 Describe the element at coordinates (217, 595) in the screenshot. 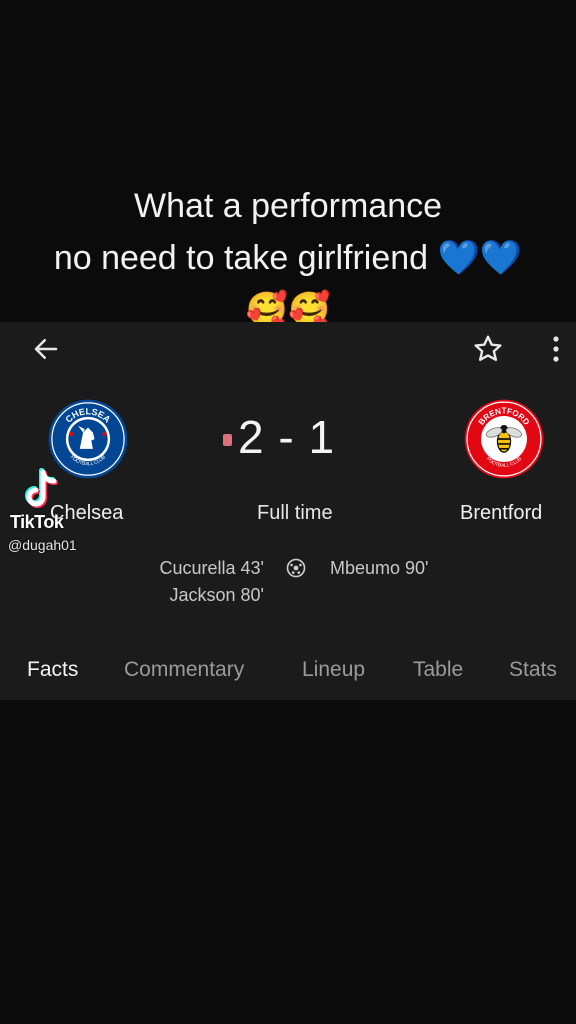

I see `home-scorer: Jackson 80'` at that location.